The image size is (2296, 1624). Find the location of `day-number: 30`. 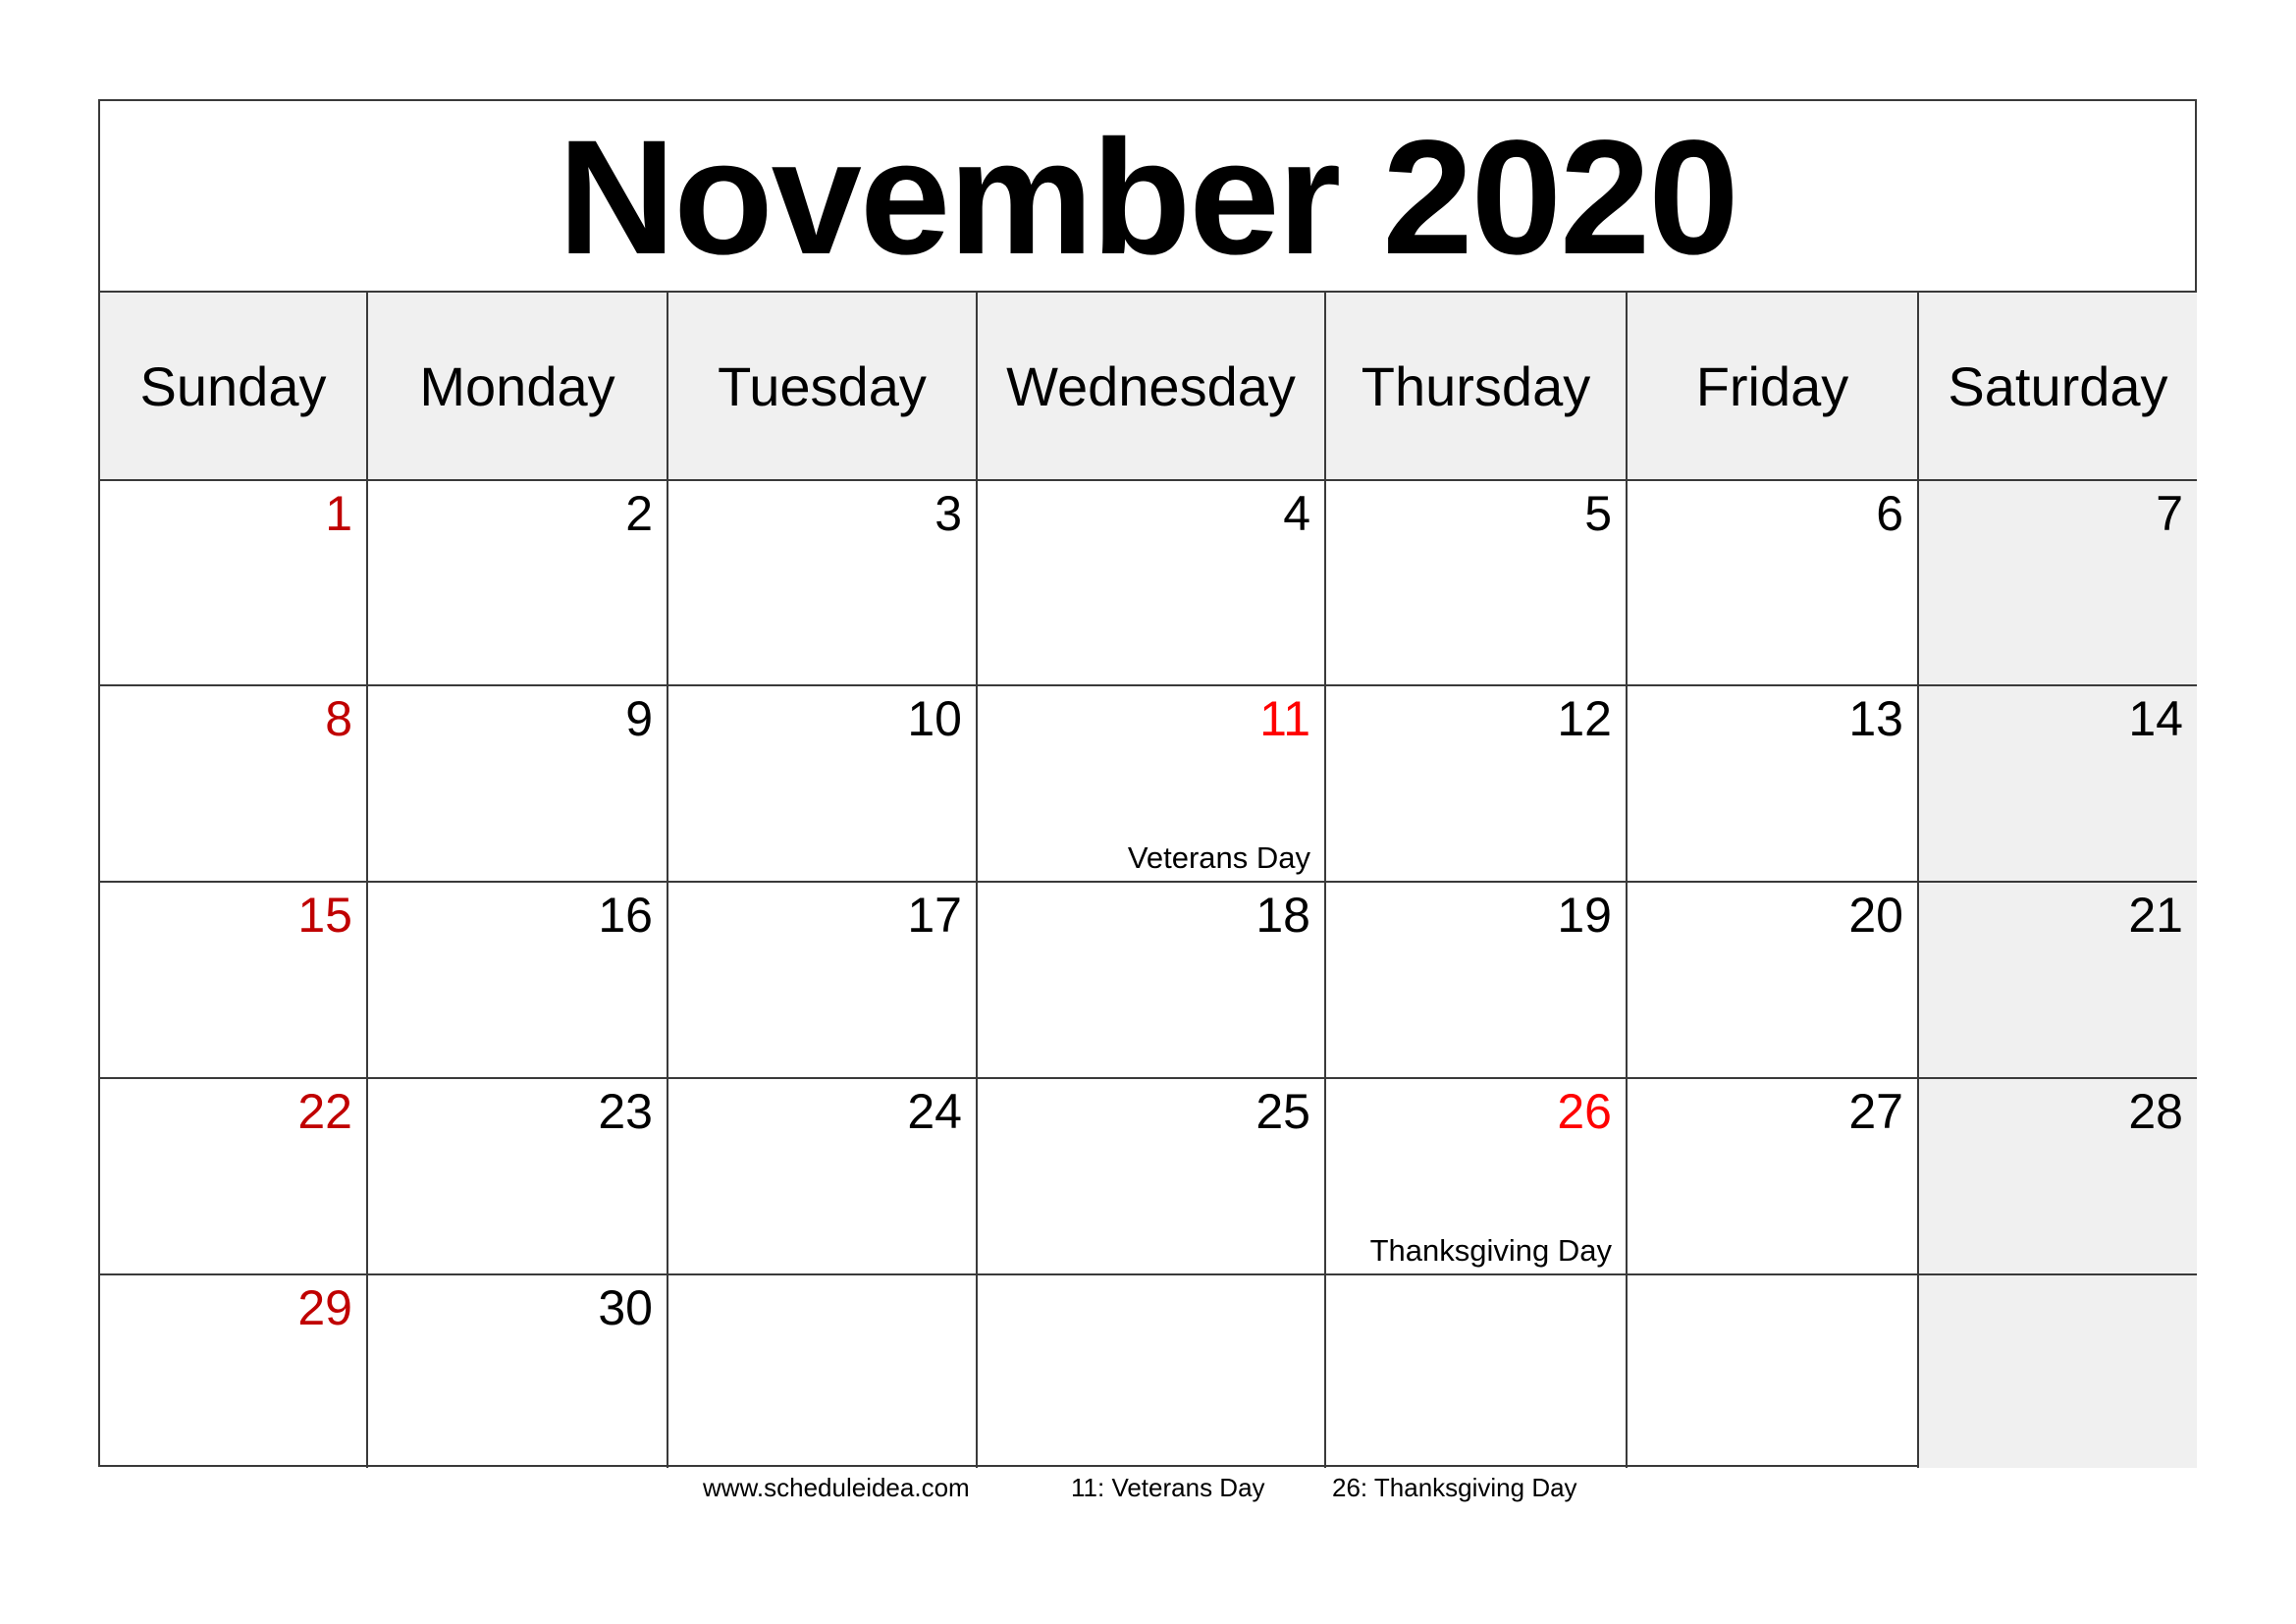

day-number: 30 is located at coordinates (625, 1307).